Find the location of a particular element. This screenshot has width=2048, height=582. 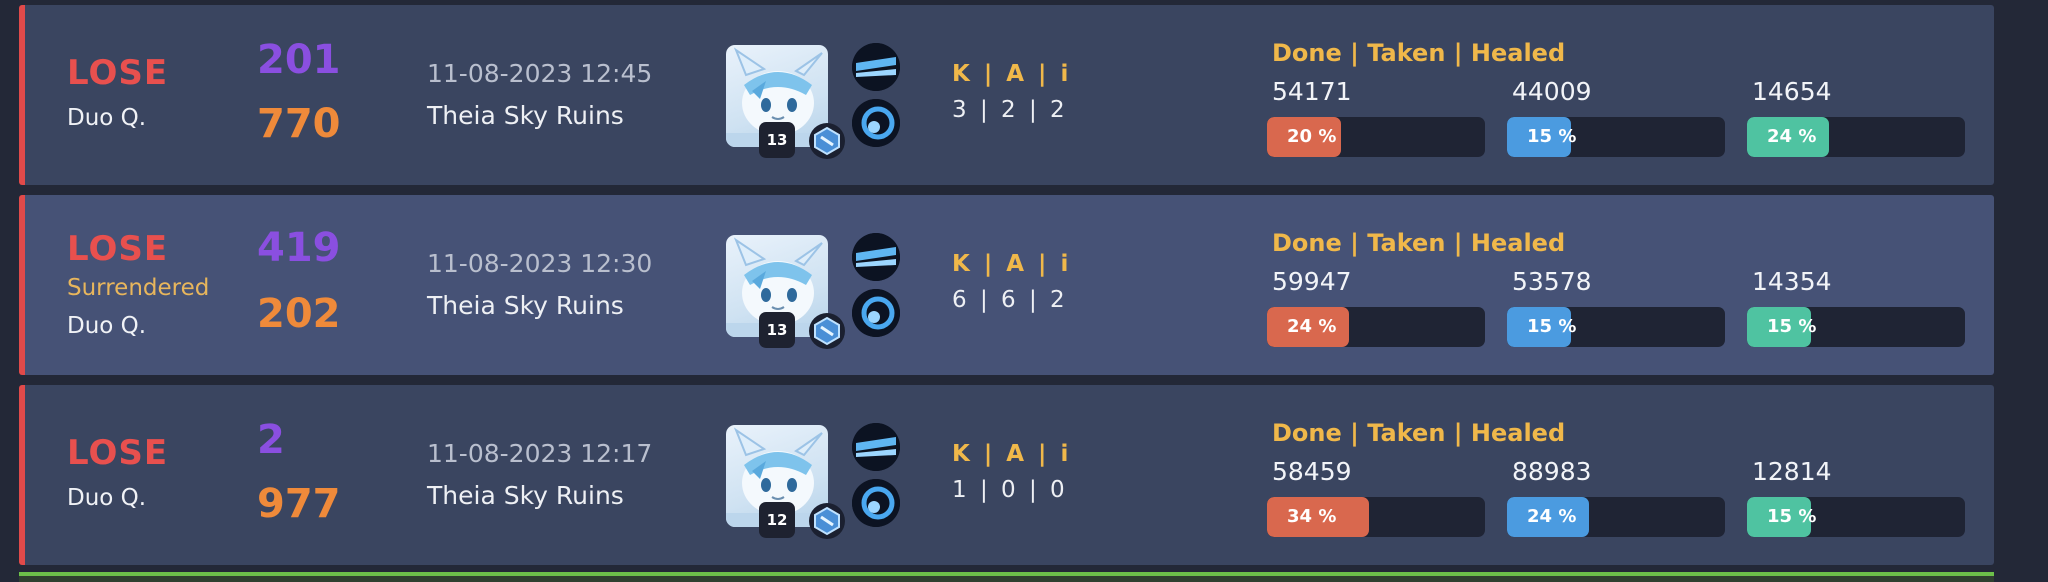

damage-done-bar: 24 % is located at coordinates (1376, 327).